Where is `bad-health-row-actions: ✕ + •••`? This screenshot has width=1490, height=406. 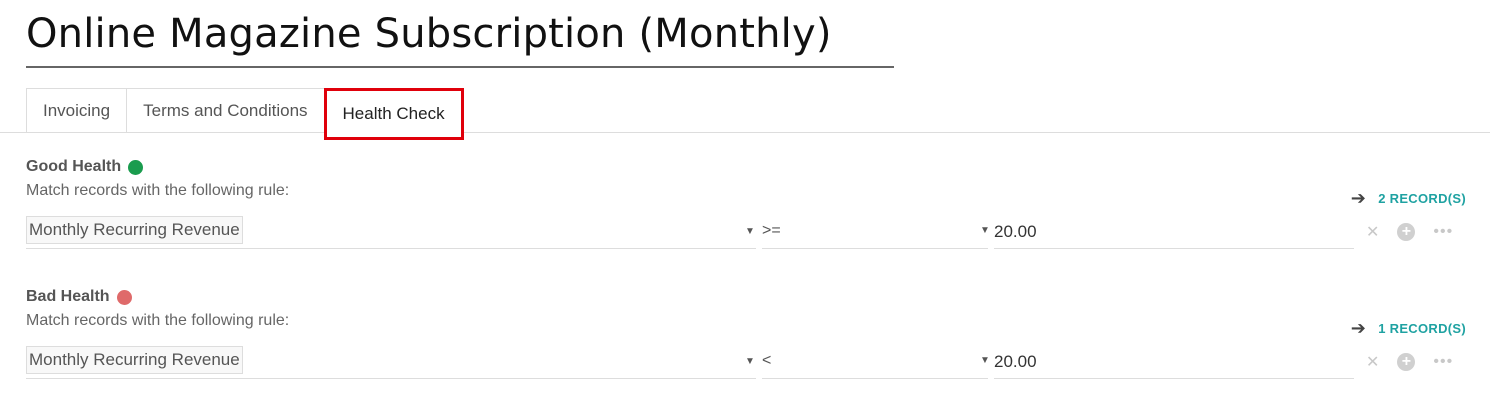
bad-health-row-actions: ✕ + ••• is located at coordinates (1409, 362).